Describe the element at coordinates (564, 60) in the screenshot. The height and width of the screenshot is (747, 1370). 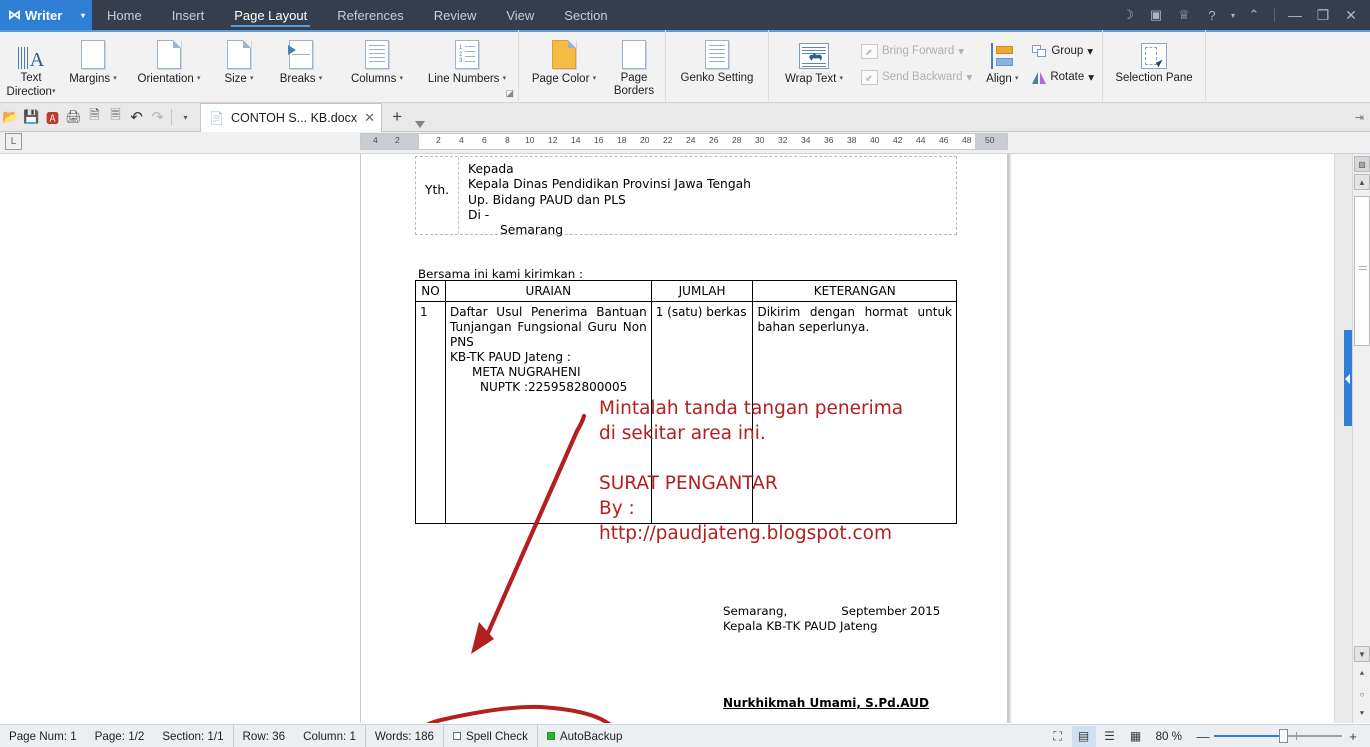
I see `page-color-button: Page Color ▾` at that location.